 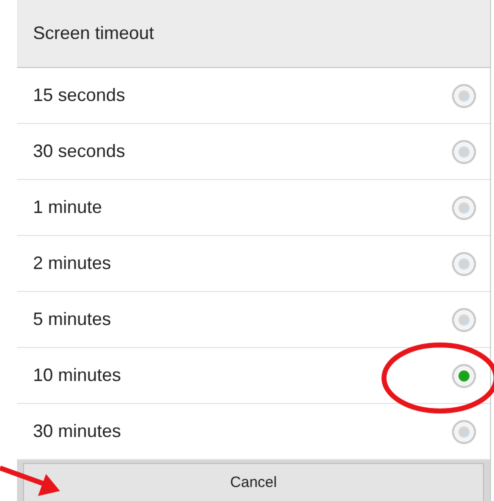 What do you see at coordinates (72, 319) in the screenshot?
I see `option-label: 5 minutes` at bounding box center [72, 319].